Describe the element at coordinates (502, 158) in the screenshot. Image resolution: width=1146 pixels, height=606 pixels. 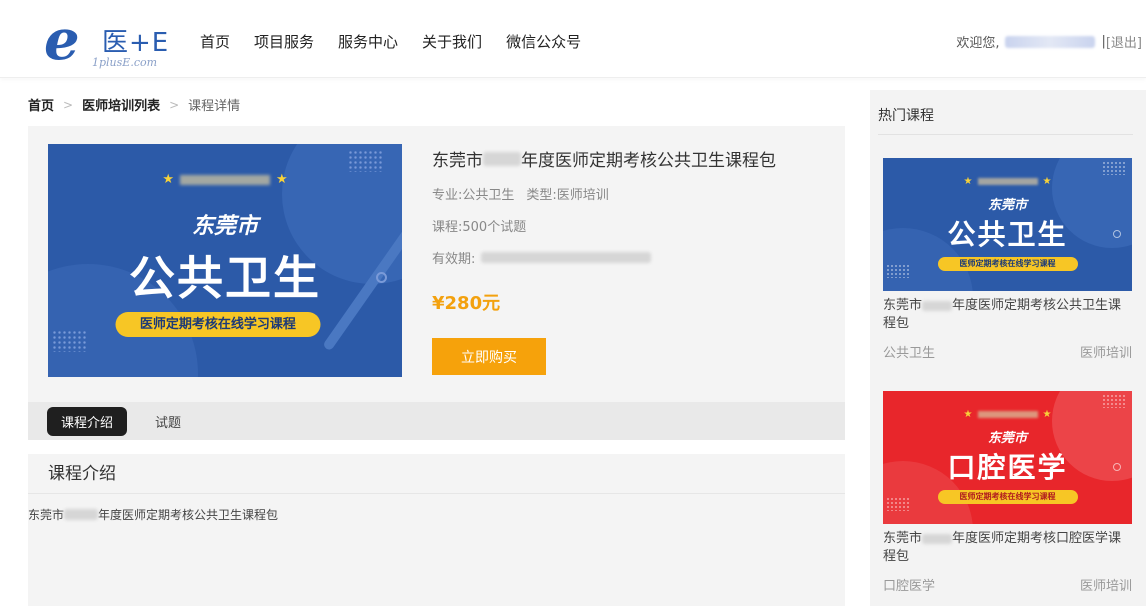
I see `course-year-redacted` at that location.